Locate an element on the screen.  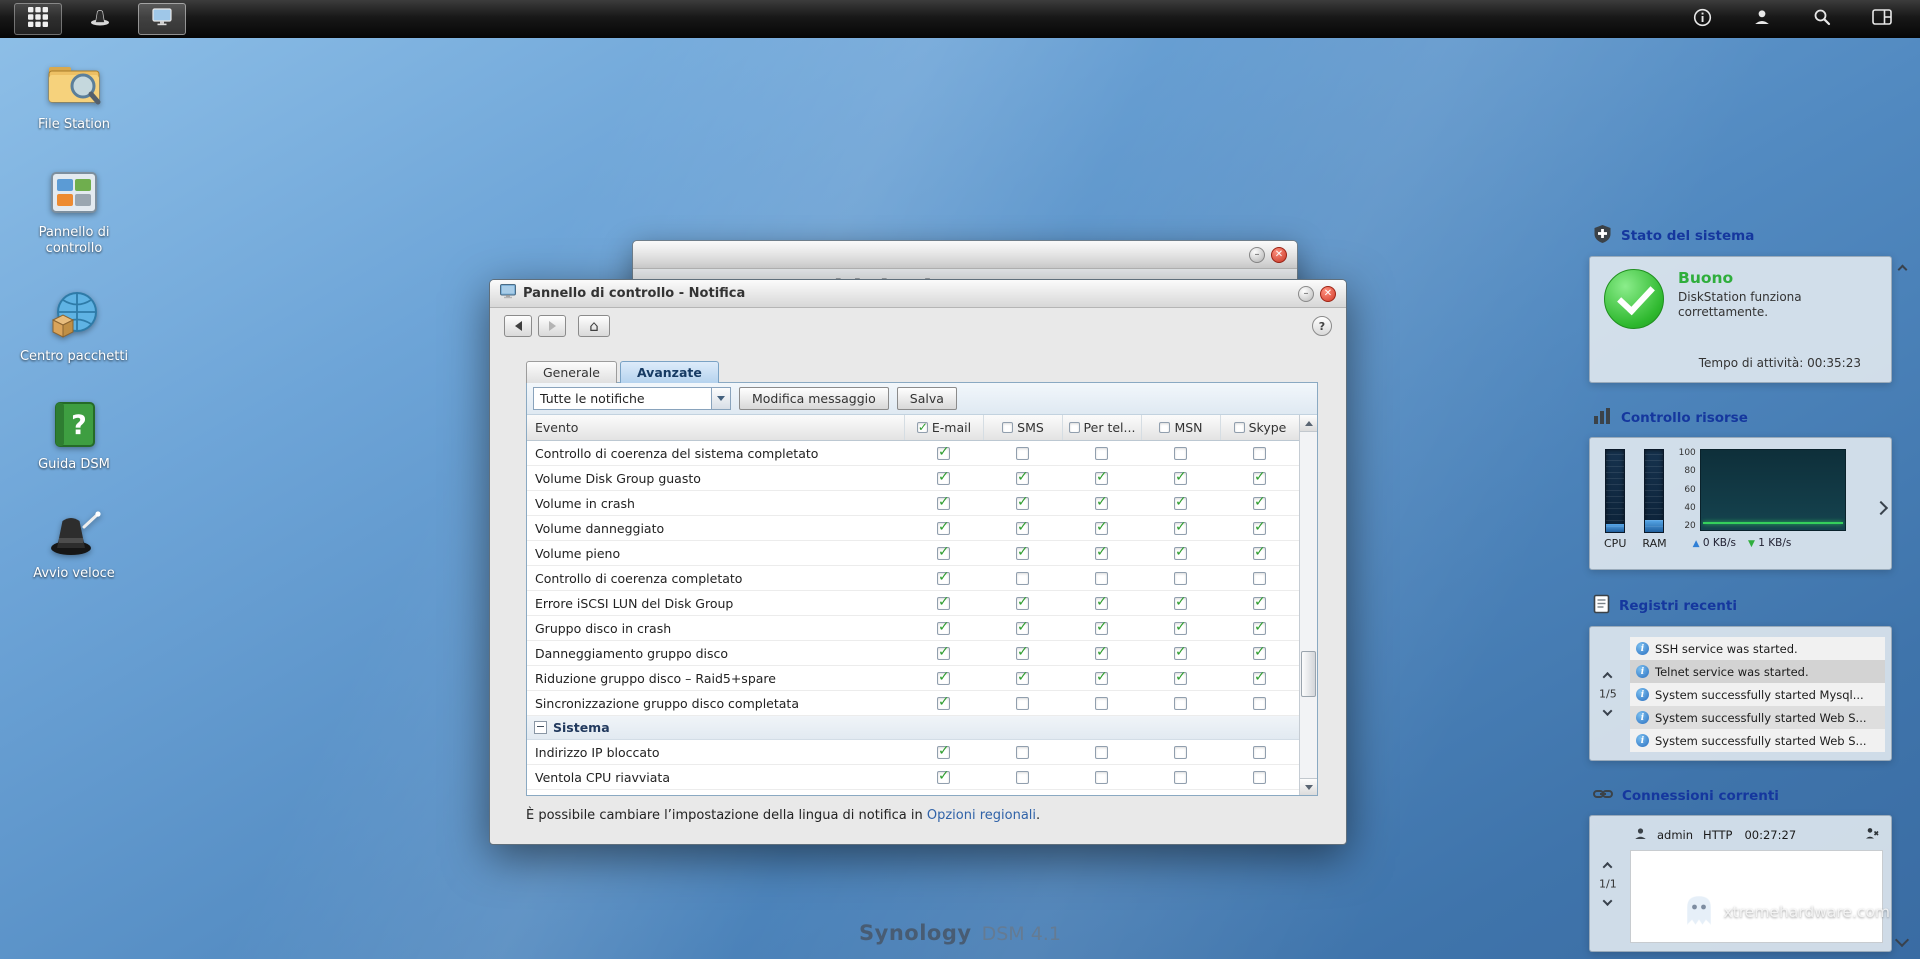
table-row: Riduzione gruppo disco – Raid5+spare is located at coordinates (913, 678).